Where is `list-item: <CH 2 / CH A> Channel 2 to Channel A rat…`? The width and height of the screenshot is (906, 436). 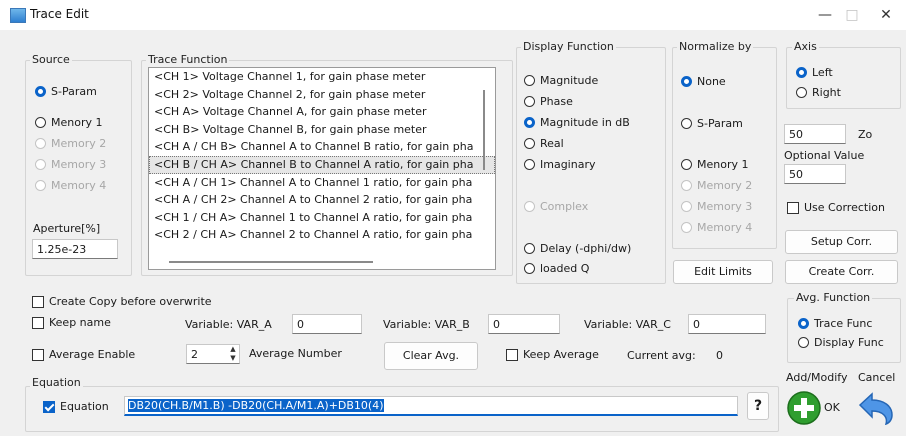 list-item: <CH 2 / CH A> Channel 2 to Channel A rat… is located at coordinates (322, 235).